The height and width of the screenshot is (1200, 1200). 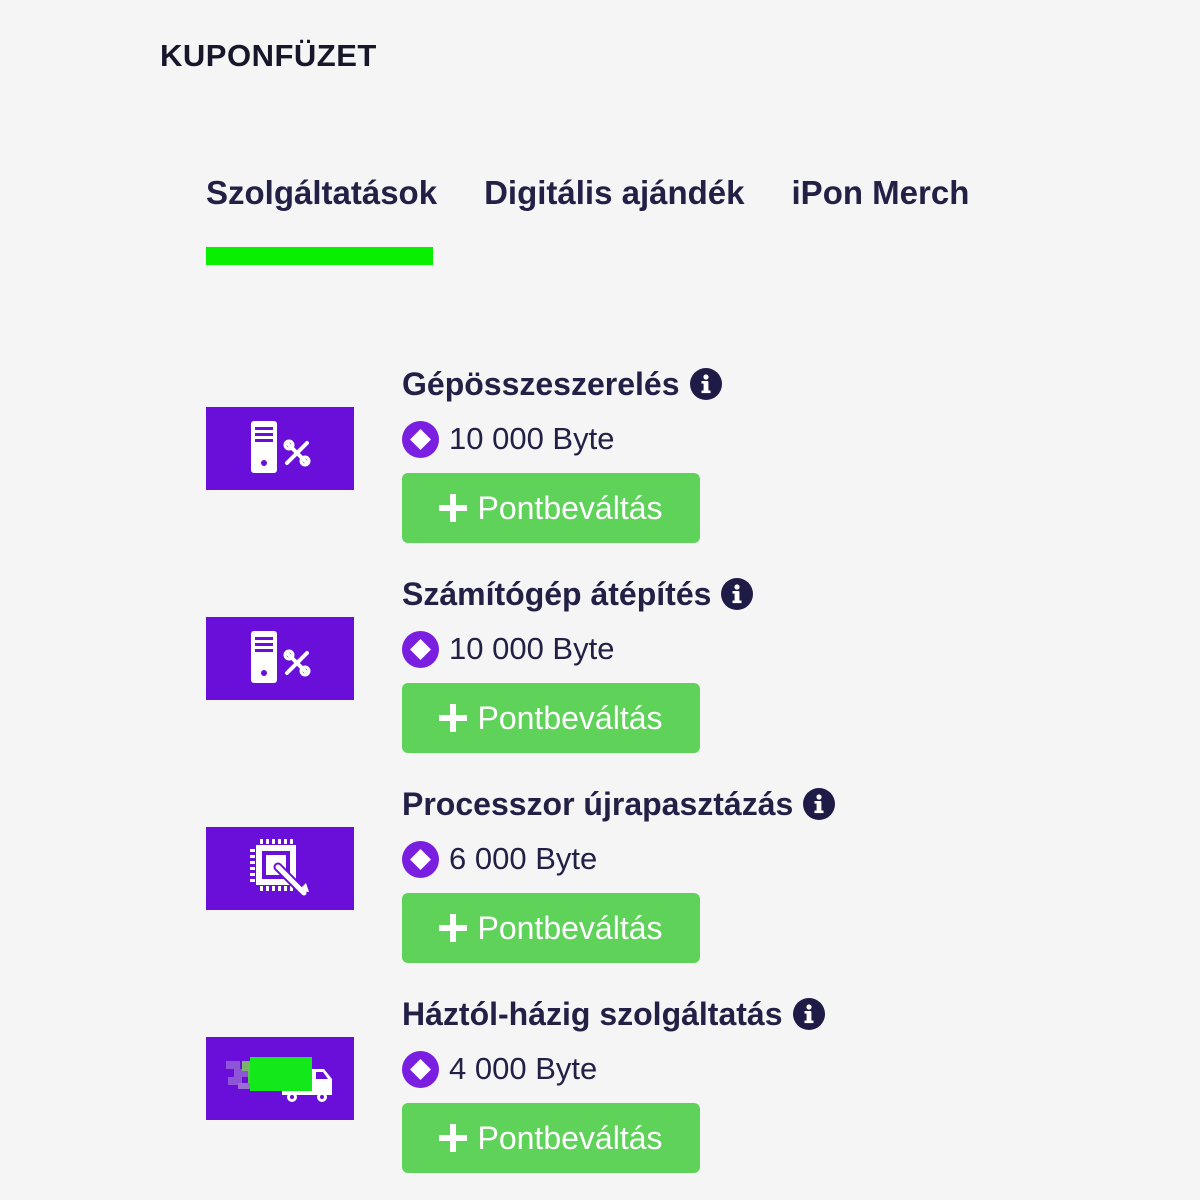 I want to click on cpu-paste-icon, so click(x=279, y=867).